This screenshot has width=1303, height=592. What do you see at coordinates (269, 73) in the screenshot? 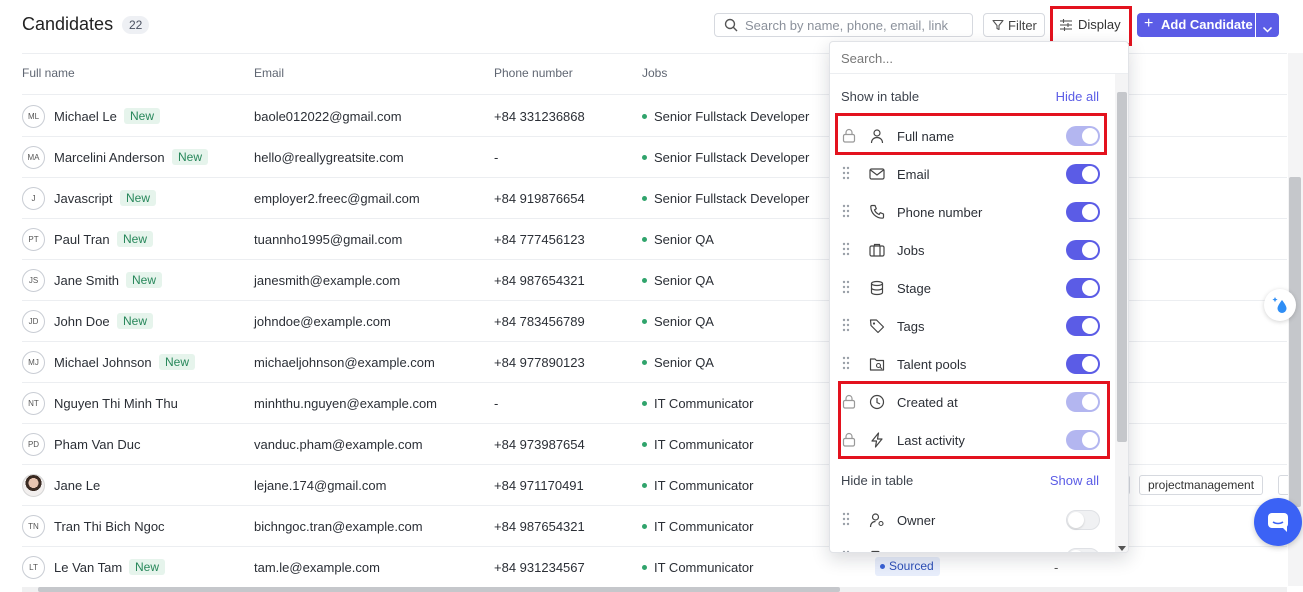
I see `column-header-email: Email` at bounding box center [269, 73].